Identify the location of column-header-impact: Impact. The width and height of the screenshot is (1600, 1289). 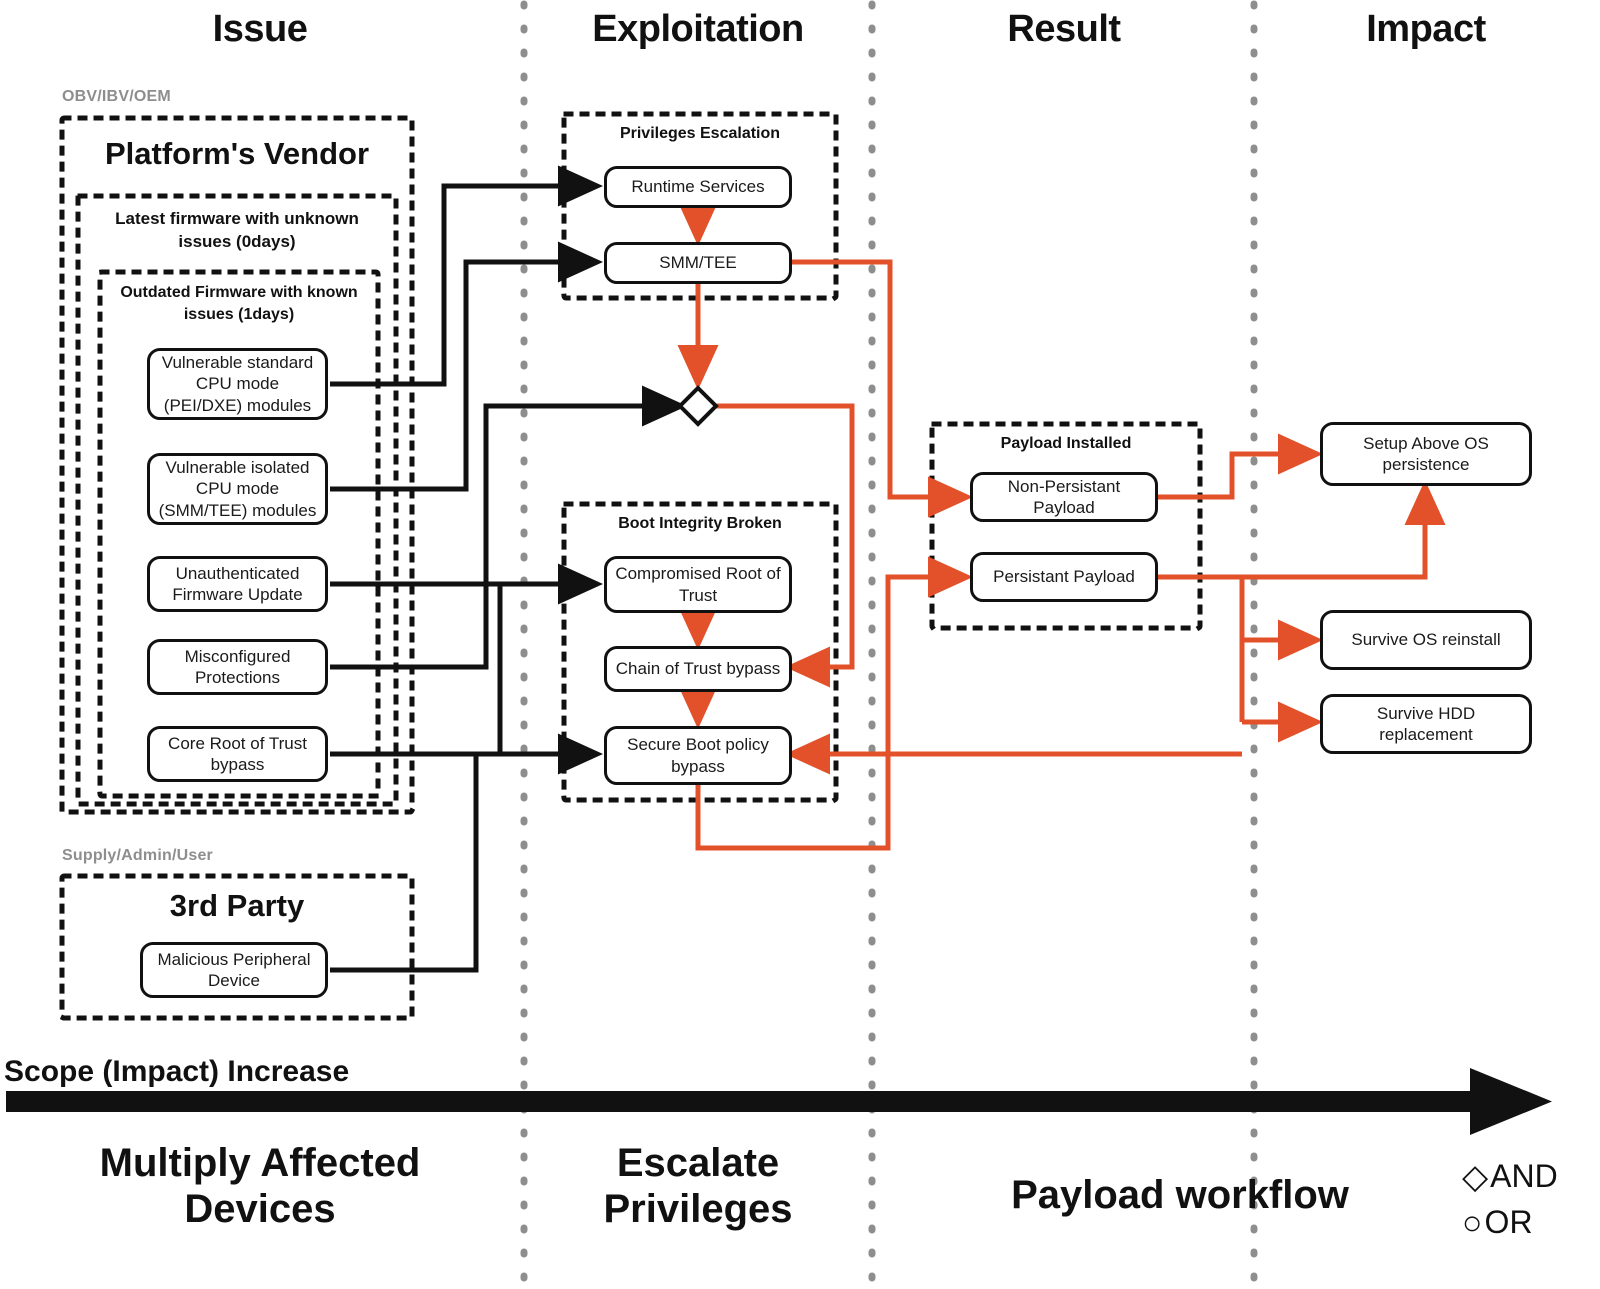
(1426, 29).